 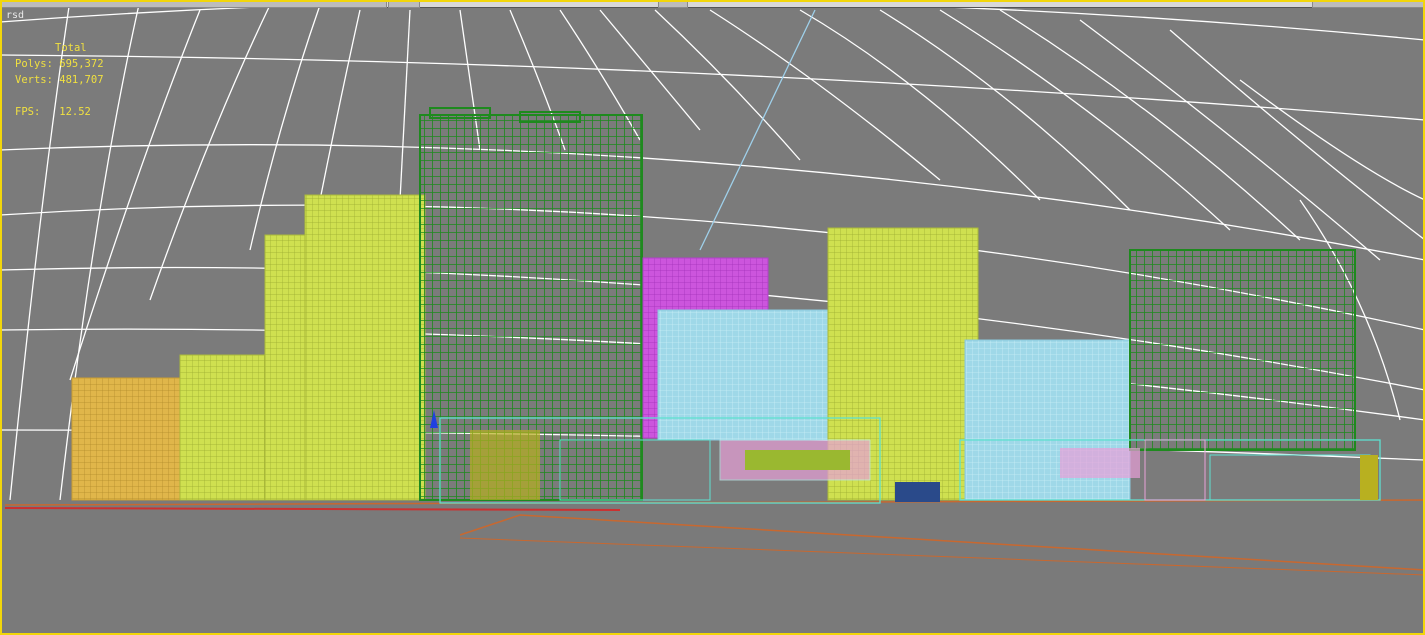 I want to click on polys-label: Polys:, so click(x=34, y=64).